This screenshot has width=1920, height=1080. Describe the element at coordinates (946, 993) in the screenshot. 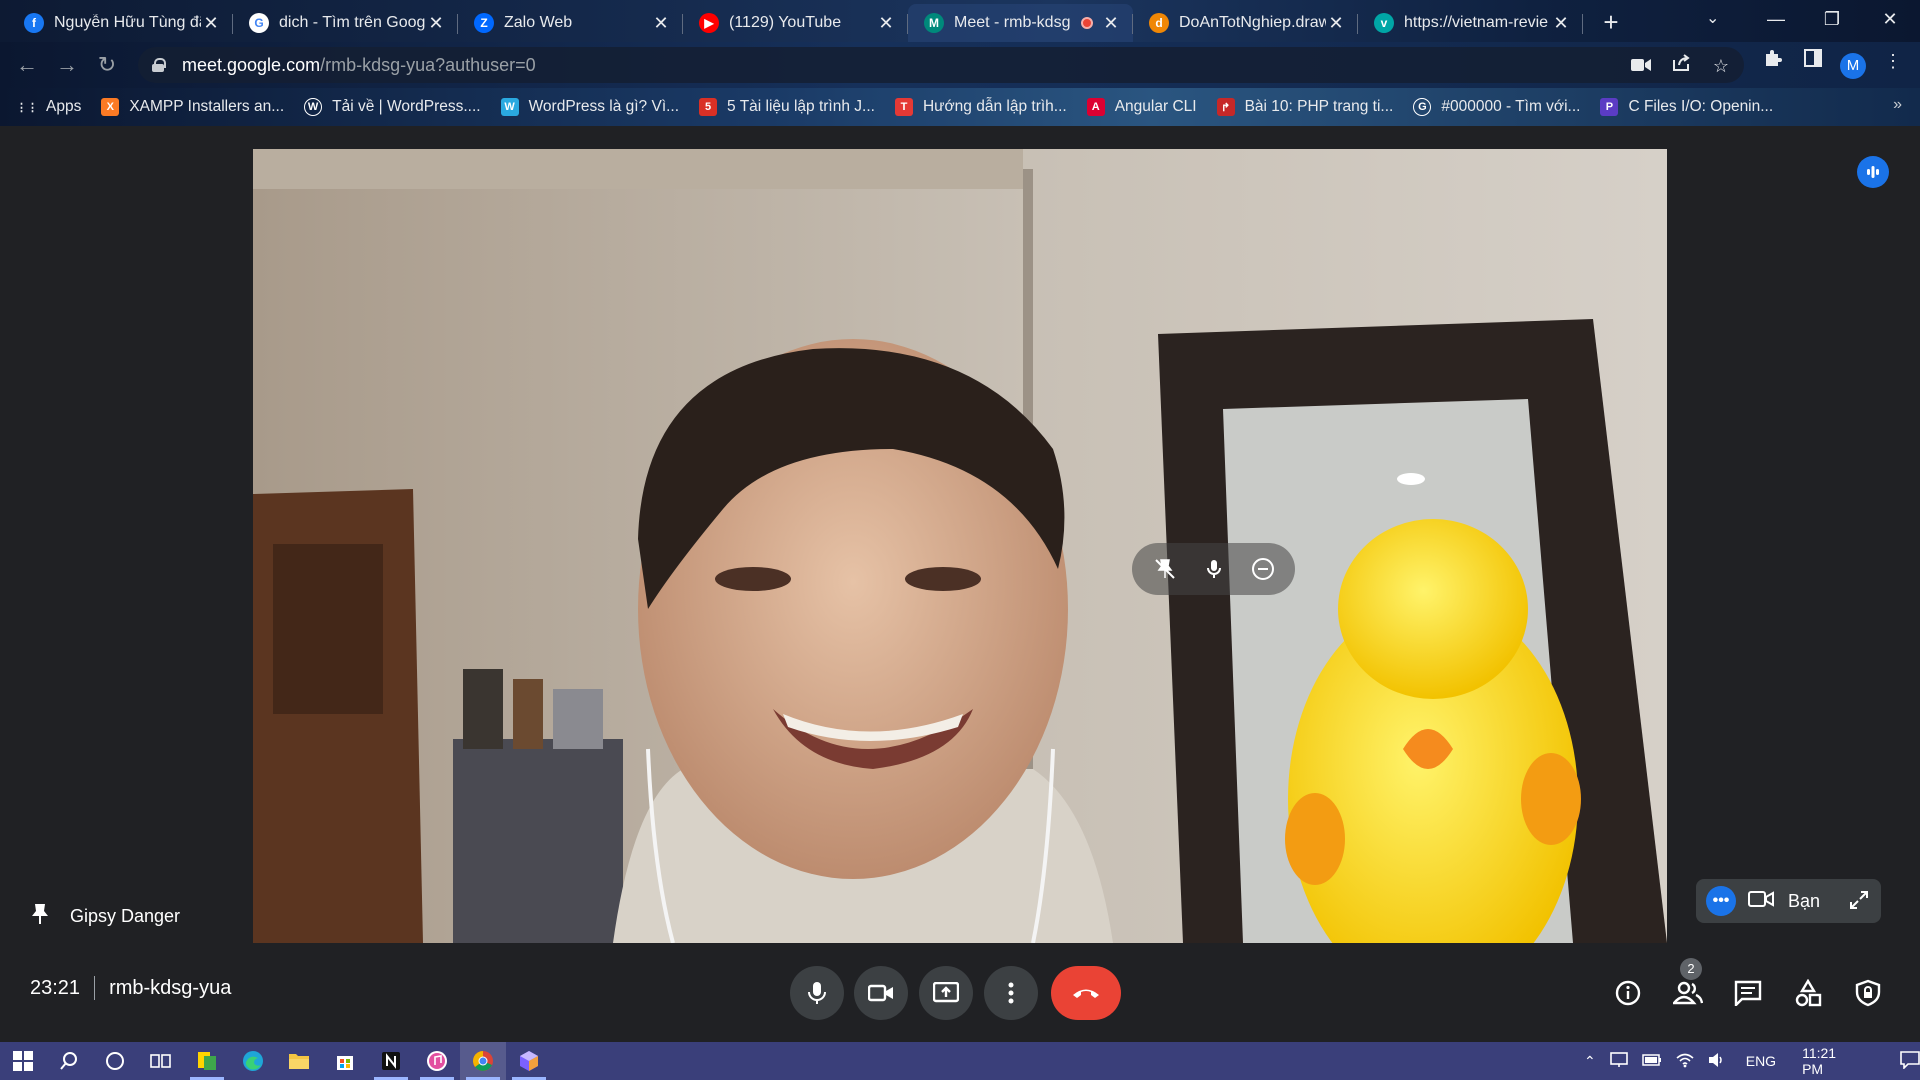

I see `present-screen-button` at that location.